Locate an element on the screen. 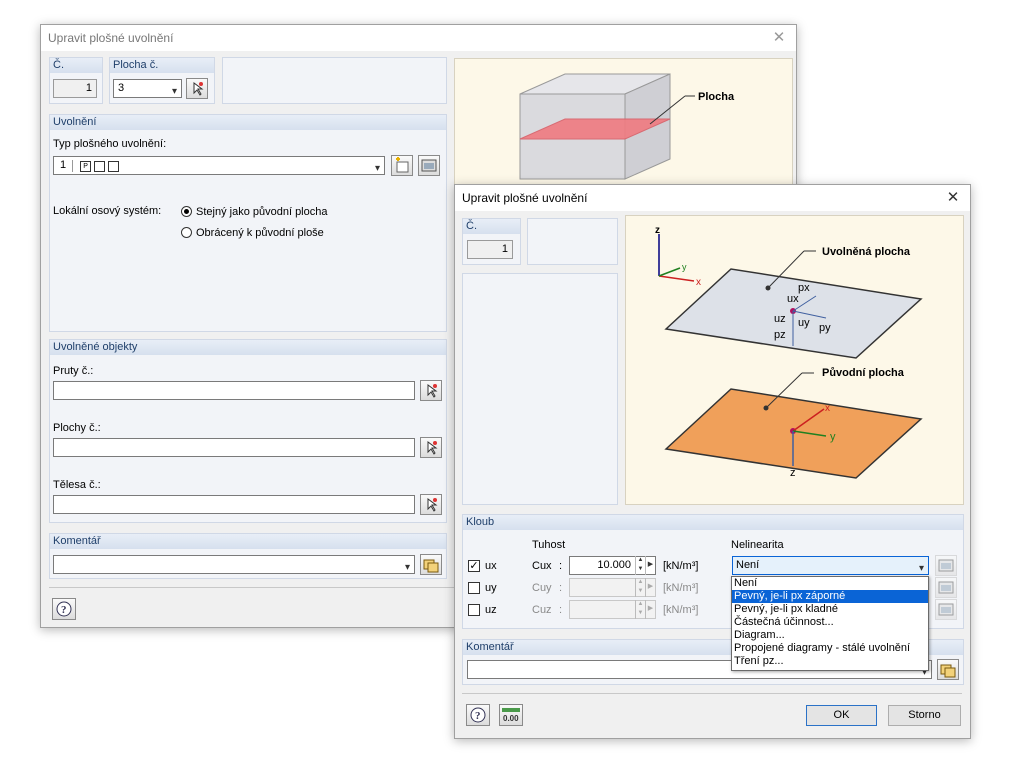 This screenshot has width=1033, height=775. new-item-icon is located at coordinates (402, 165).